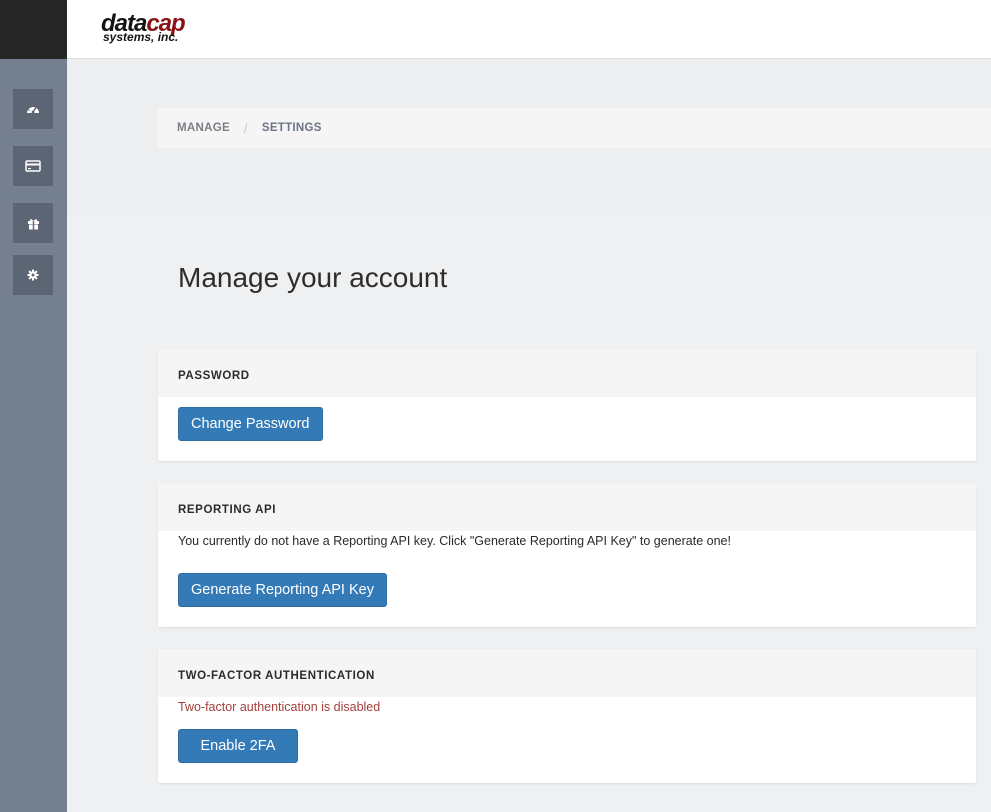  Describe the element at coordinates (574, 128) in the screenshot. I see `breadcrumb: MANAGE / SETTINGS` at that location.